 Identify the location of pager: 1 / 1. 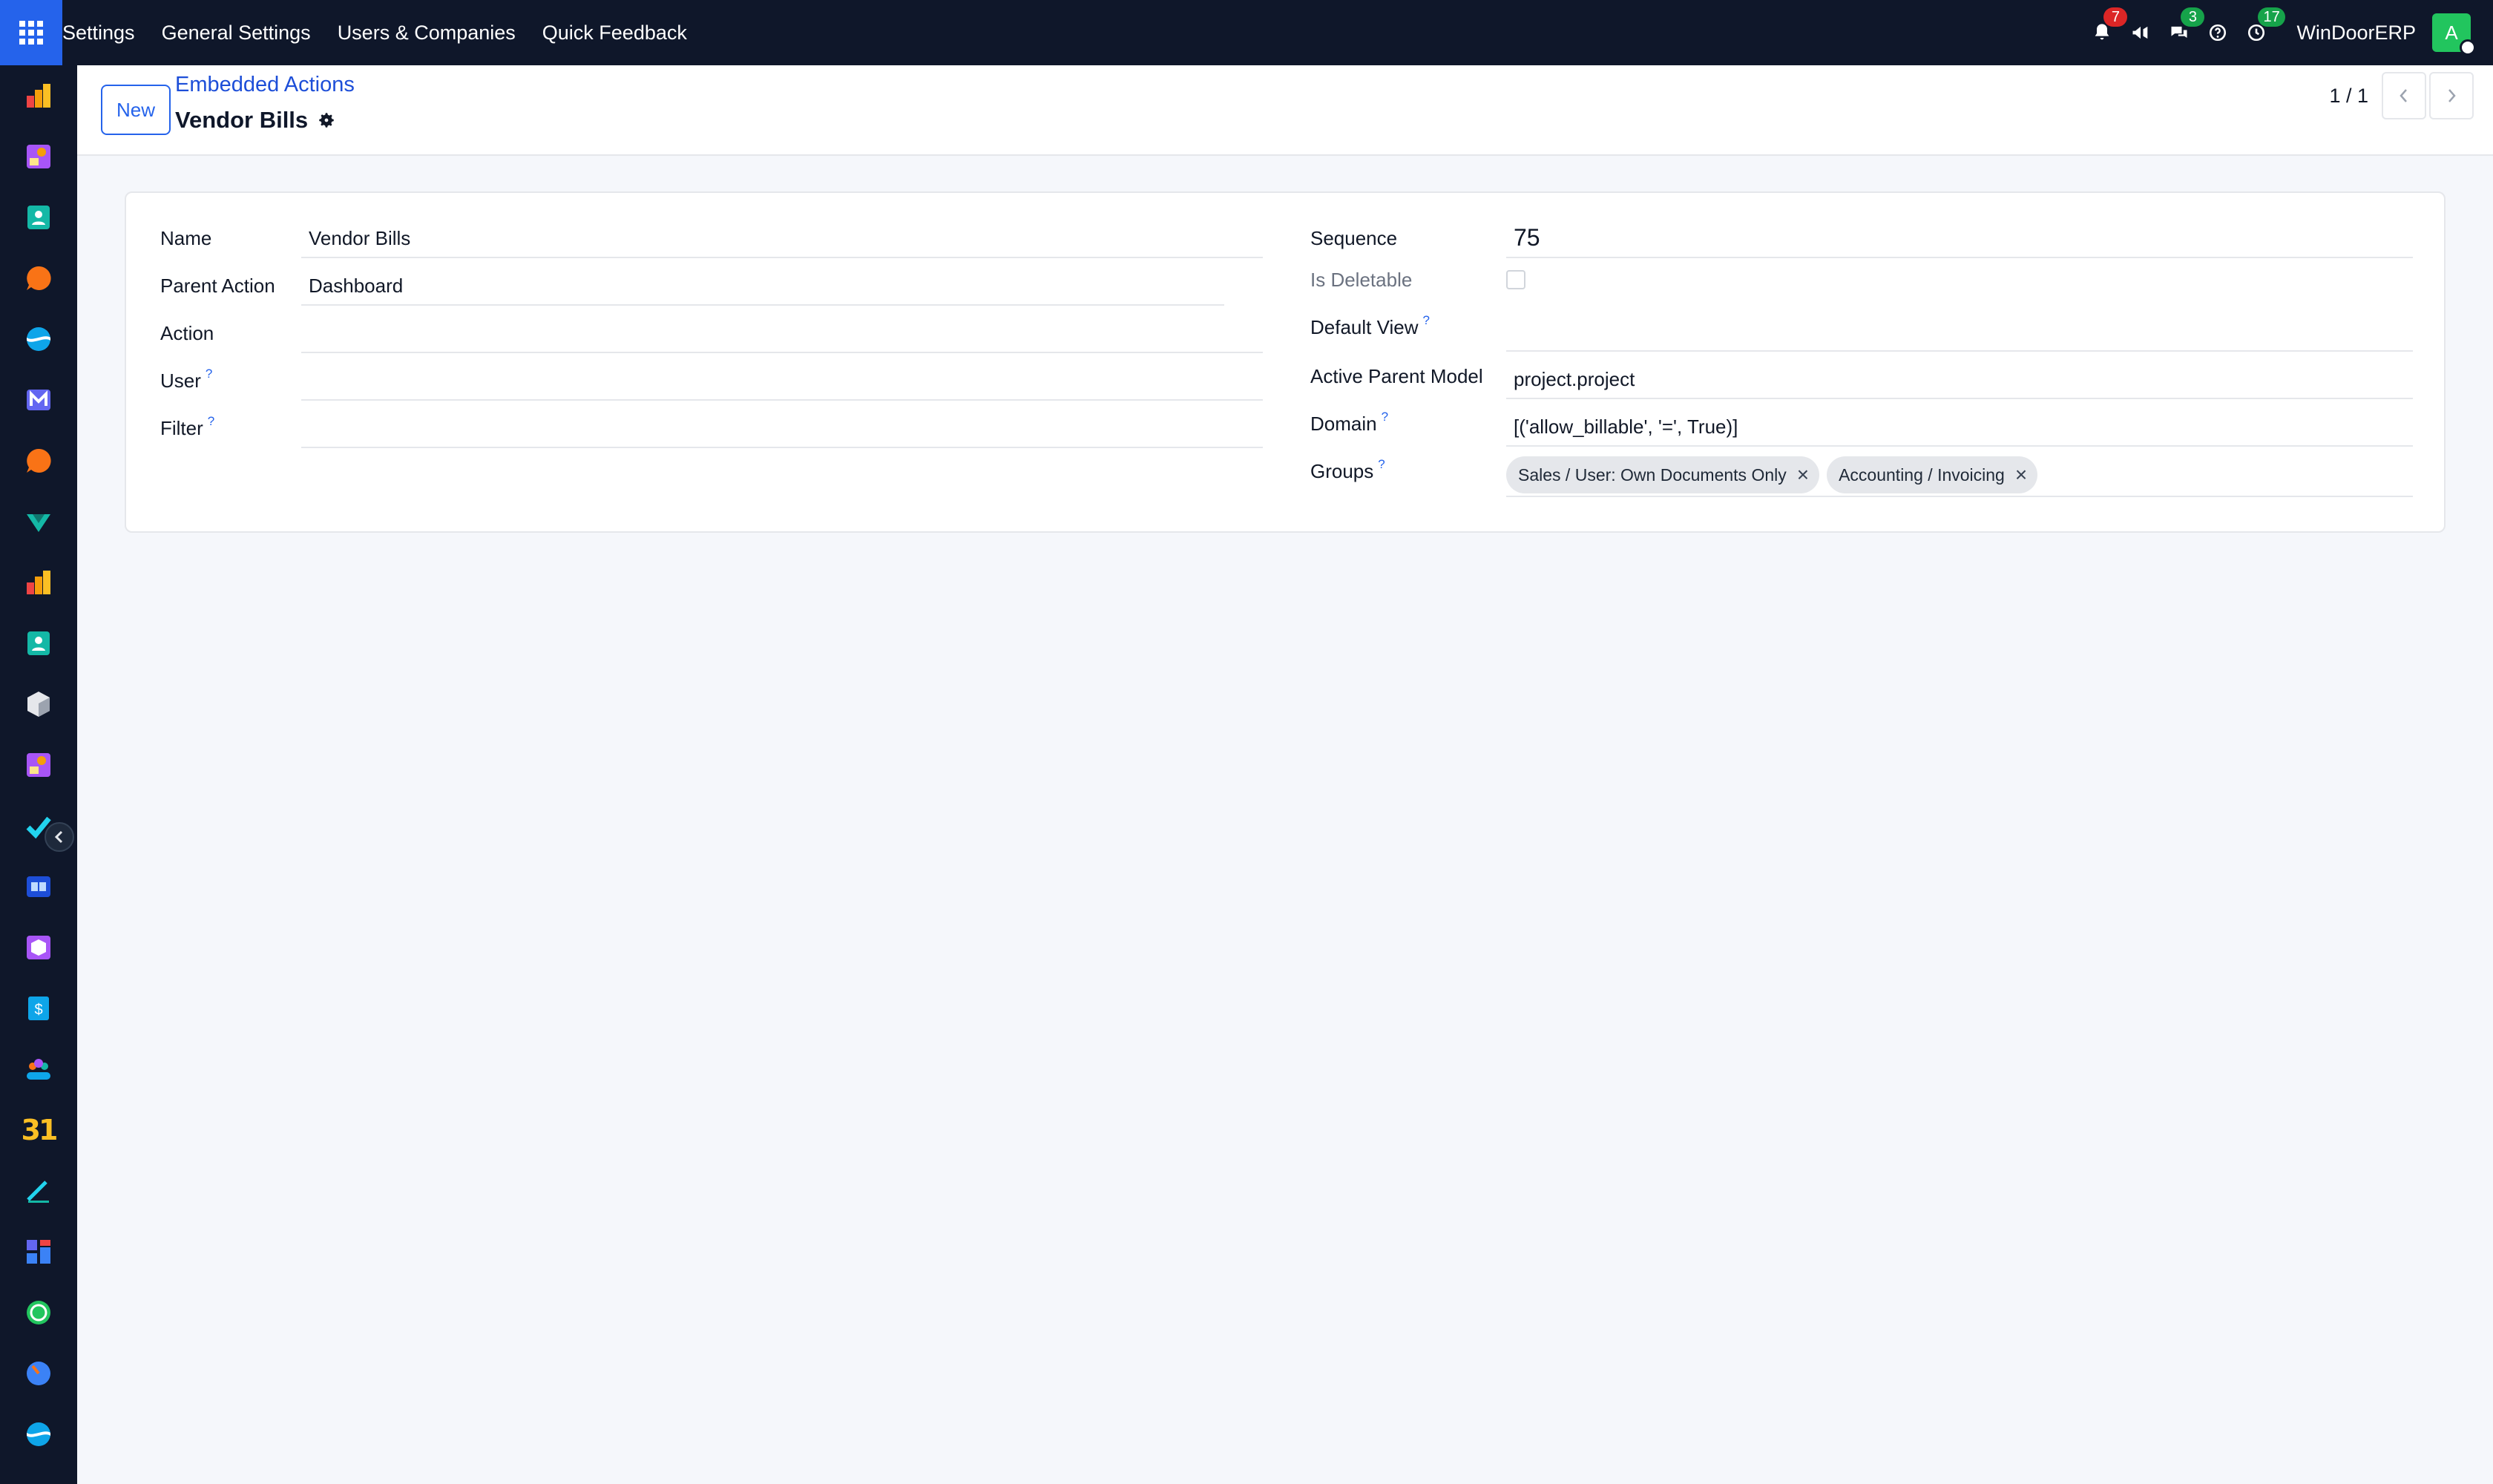
(2401, 95).